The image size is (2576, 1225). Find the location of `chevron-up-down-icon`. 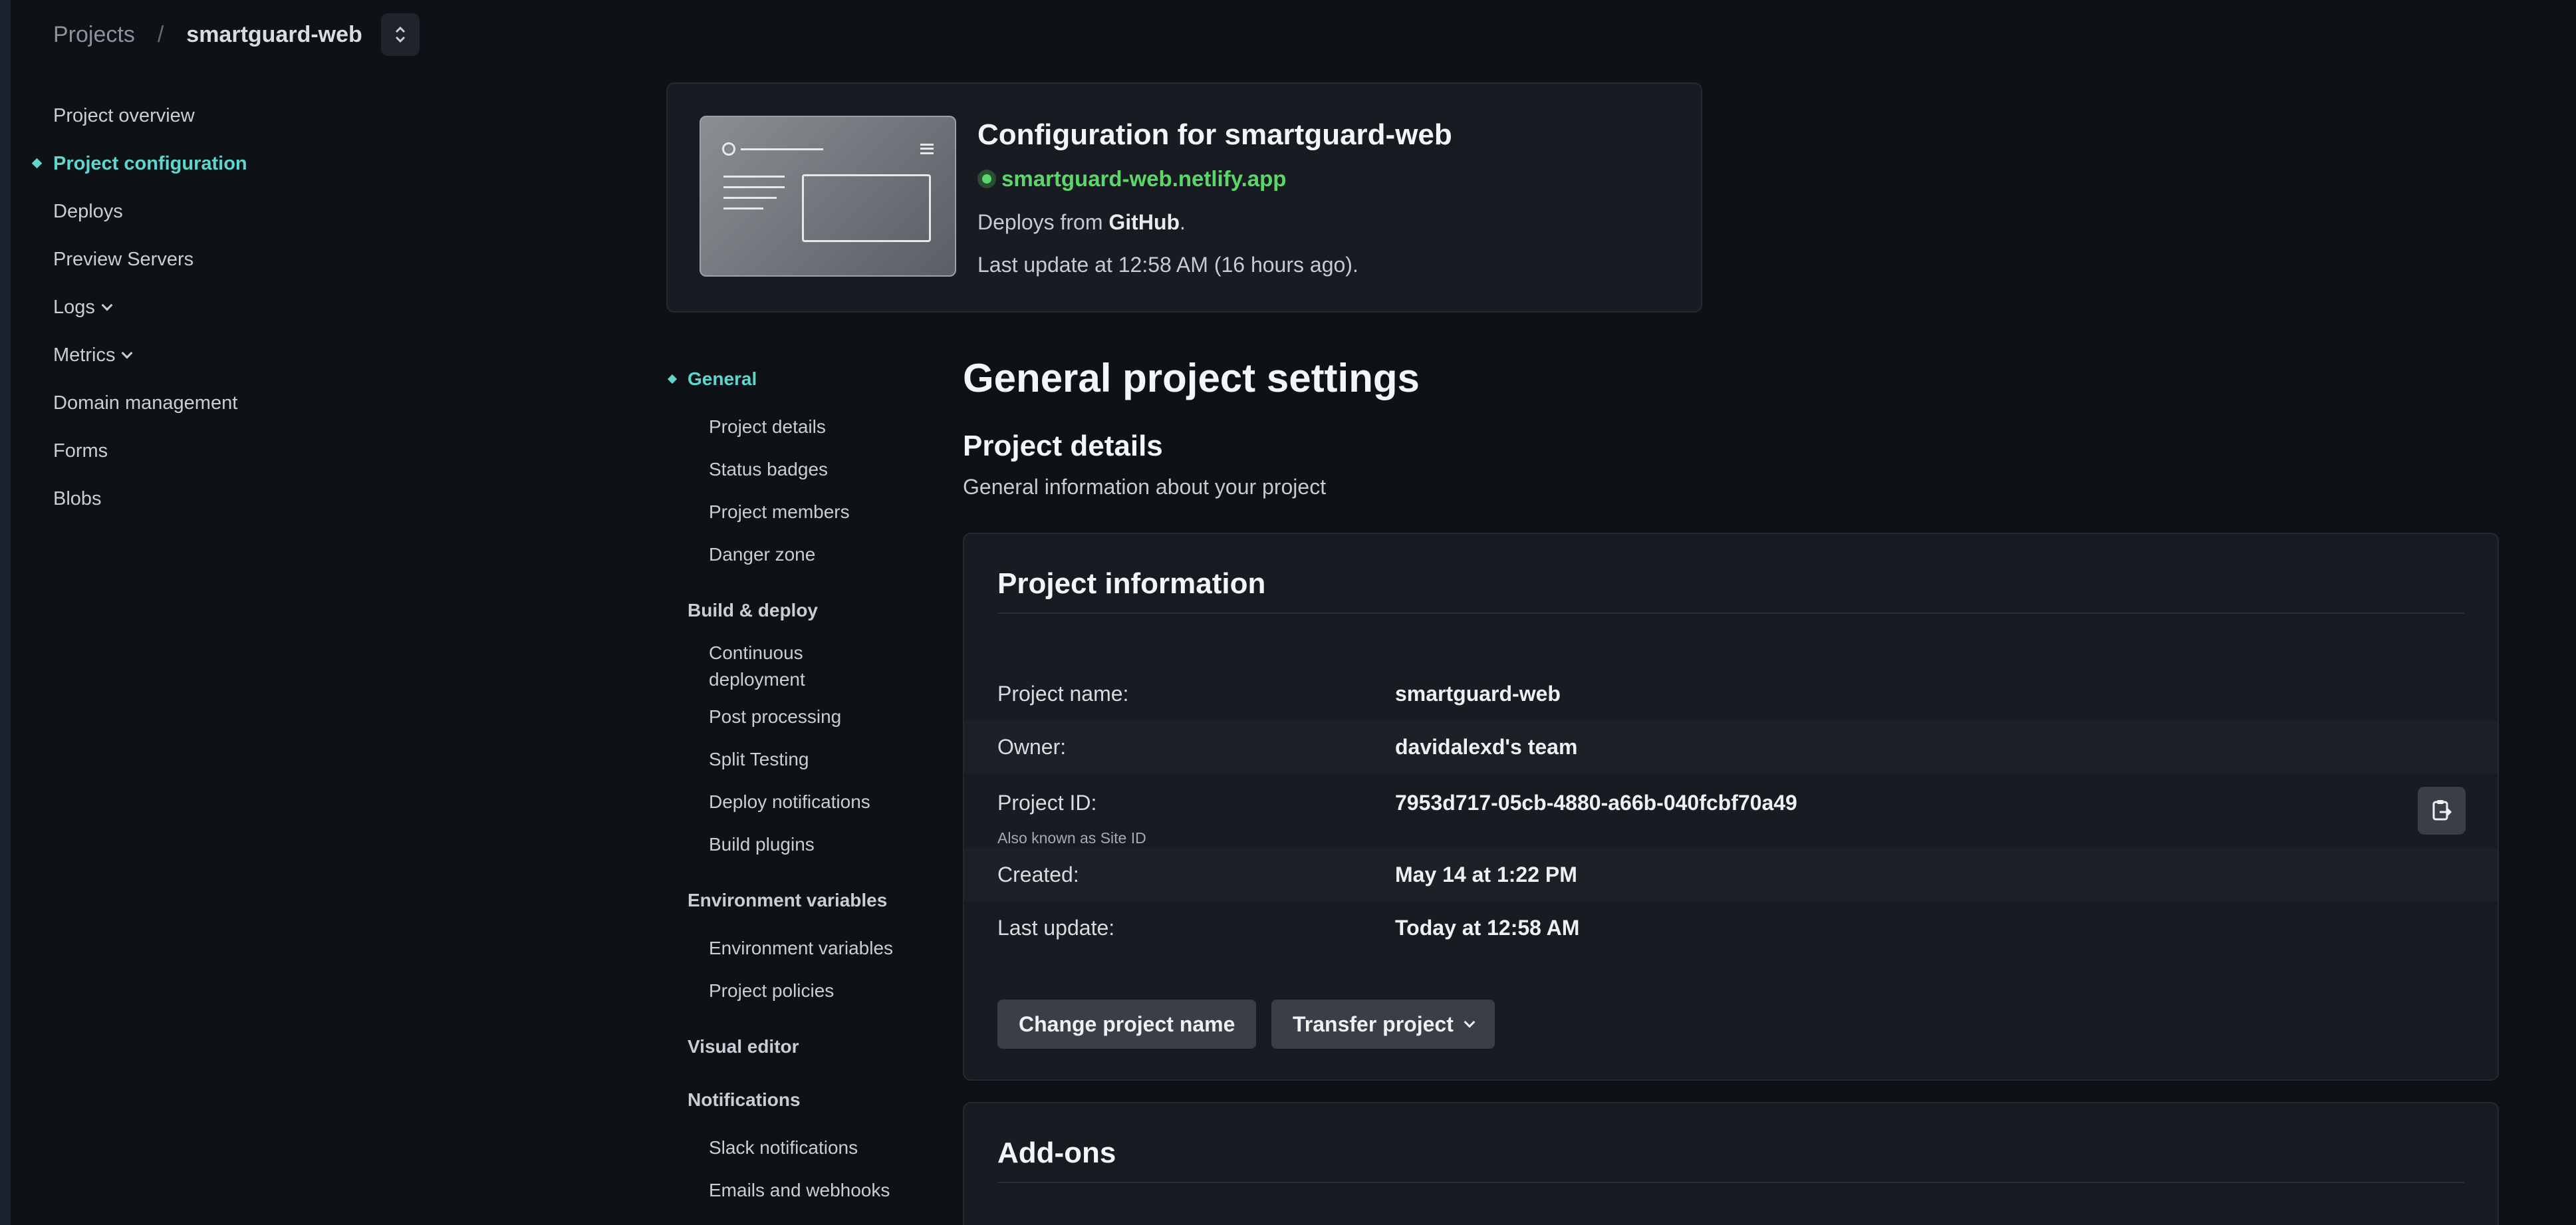

chevron-up-down-icon is located at coordinates (400, 34).